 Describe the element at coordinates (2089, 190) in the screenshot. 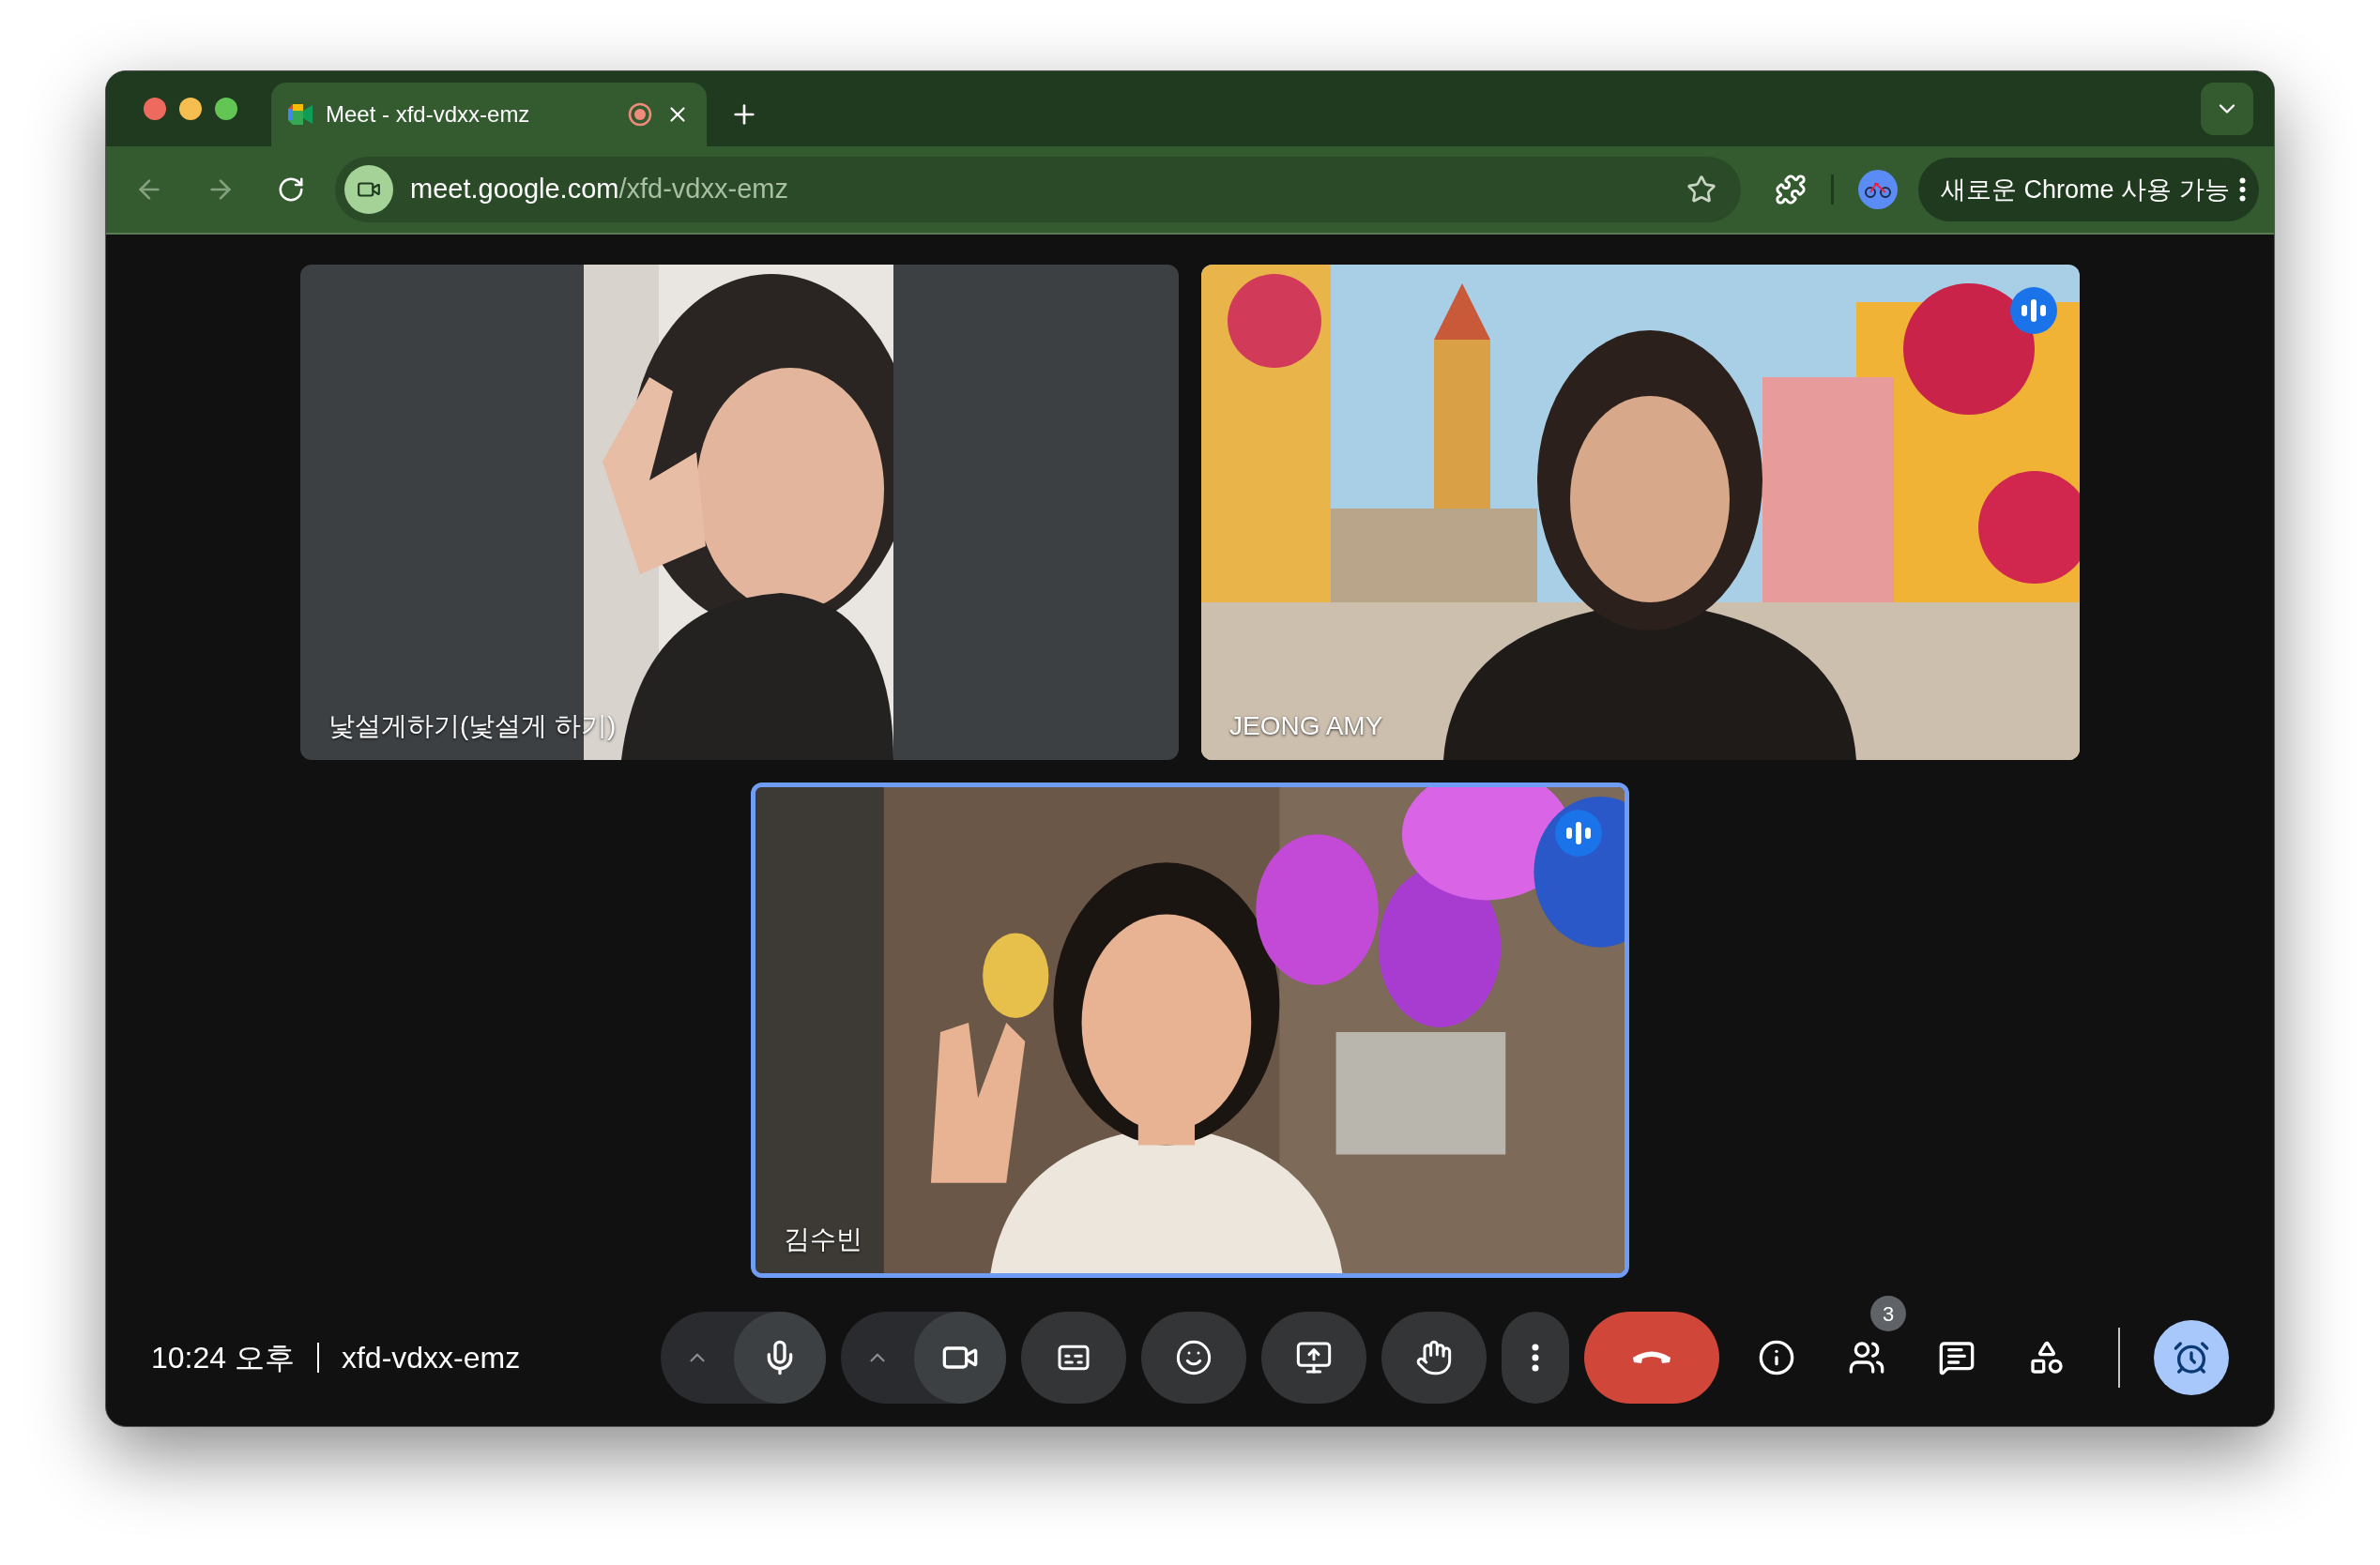

I see `chrome-update-button: 새로운 Chrome 사용 가능` at that location.